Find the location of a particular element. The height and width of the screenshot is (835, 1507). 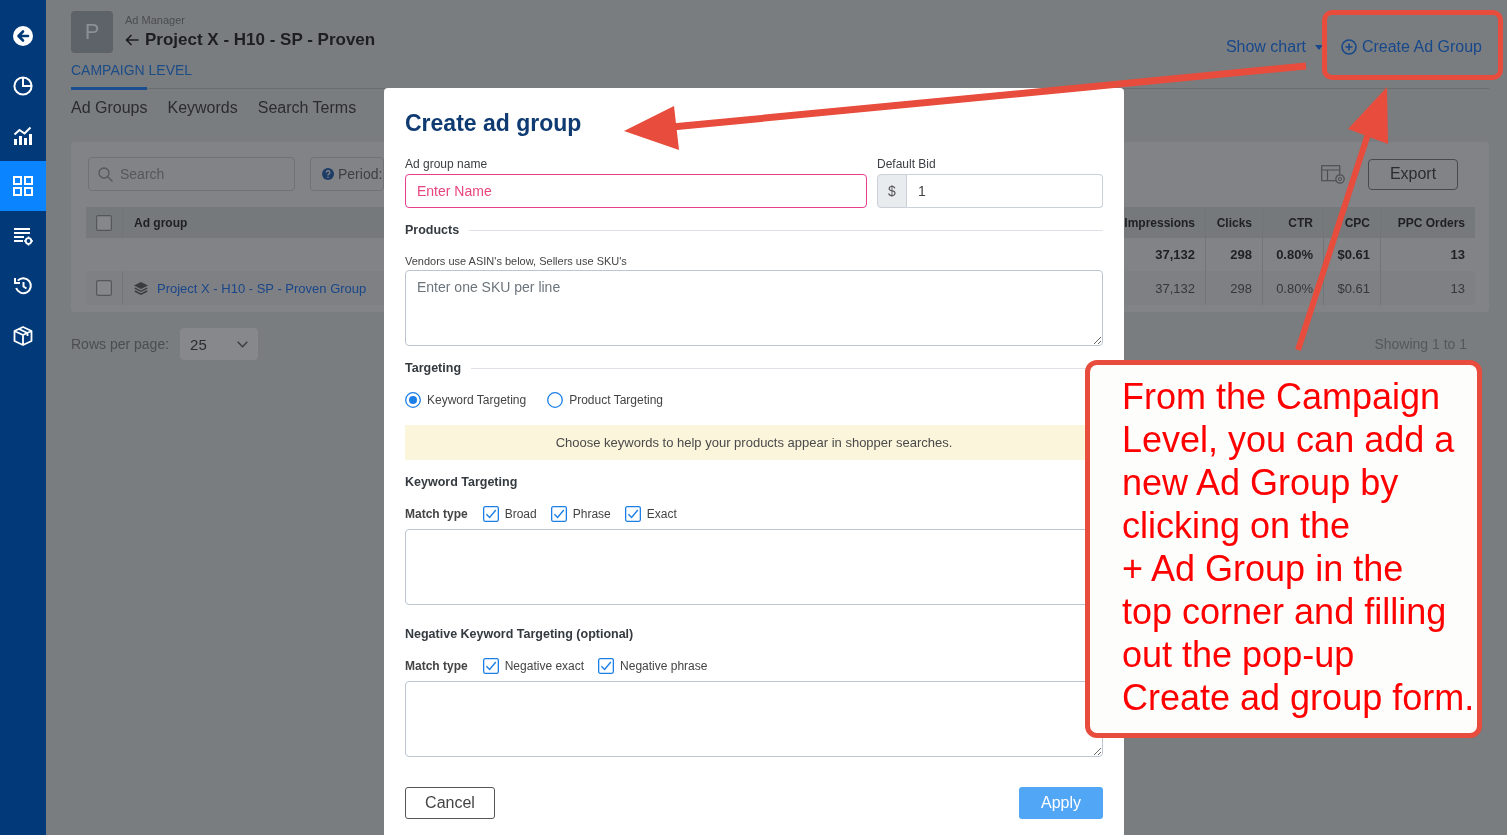

ad-group-link: Project X - H10 - SP - Proven Group is located at coordinates (262, 288).